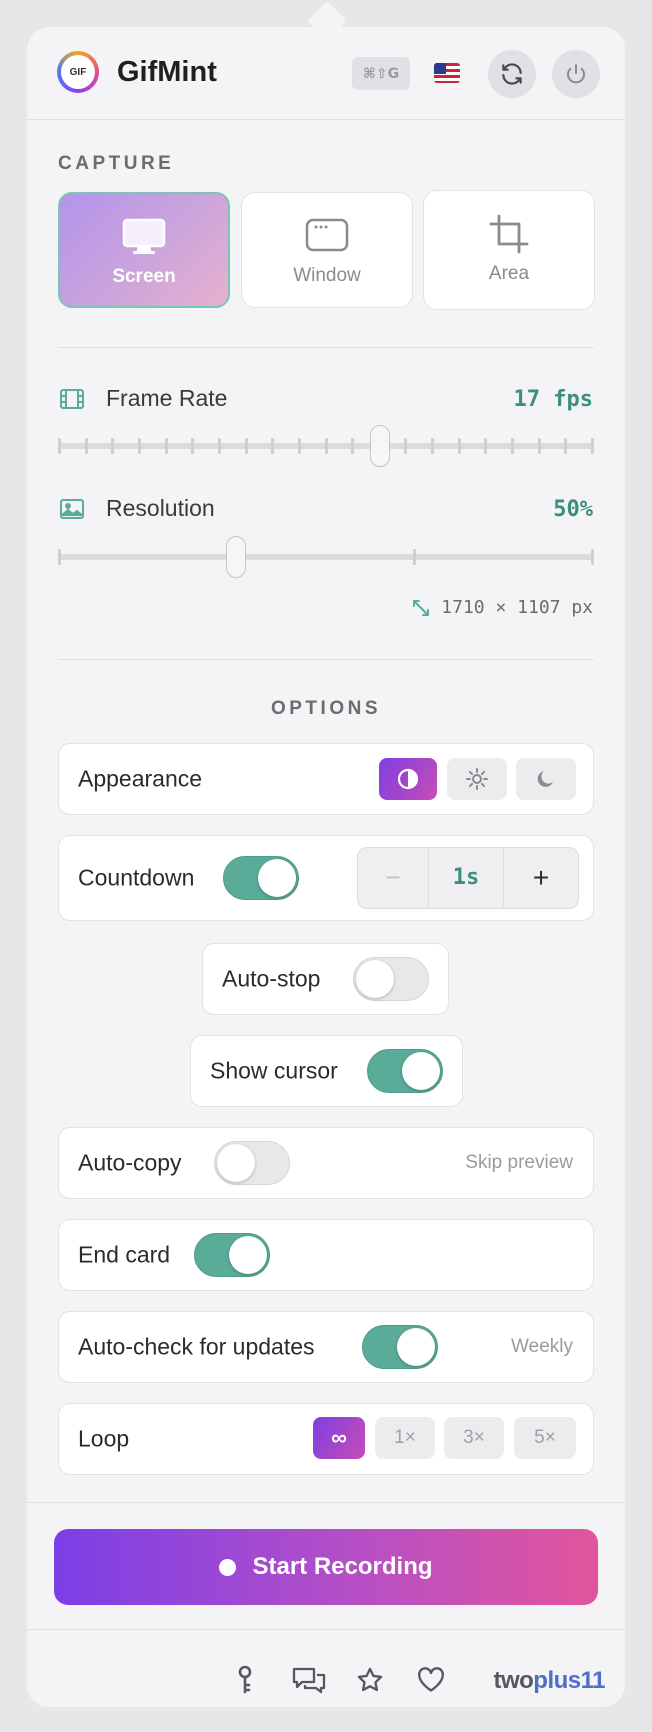 The height and width of the screenshot is (1732, 652). Describe the element at coordinates (513, 1680) in the screenshot. I see `brand-prefix: two` at that location.